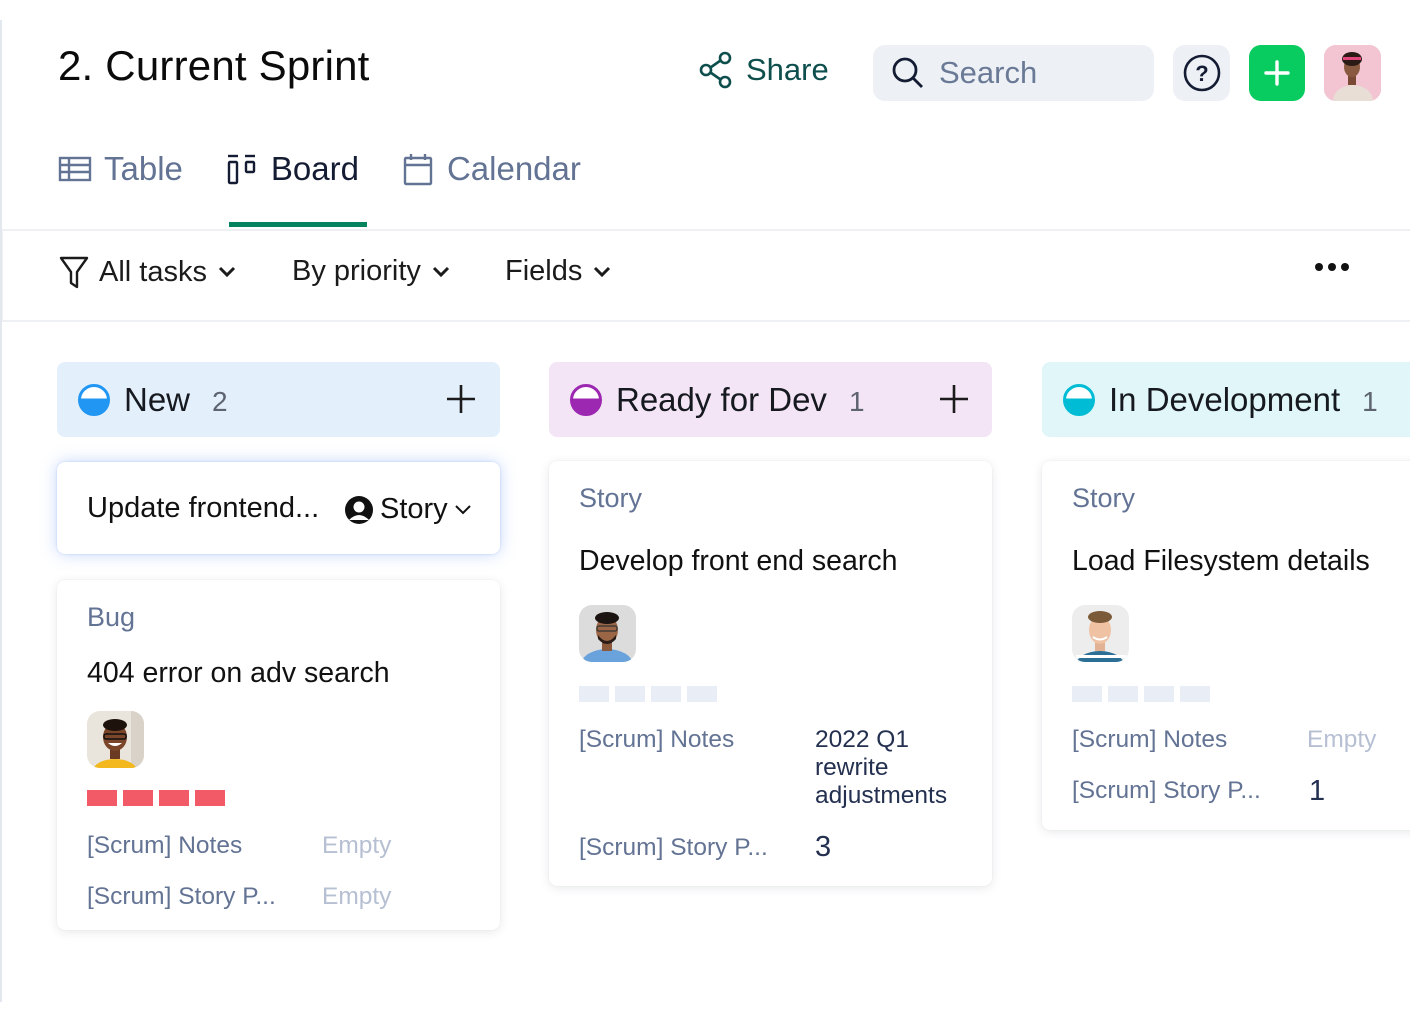 The width and height of the screenshot is (1410, 1024). Describe the element at coordinates (1317, 791) in the screenshot. I see `field-value-story-points: 1` at that location.